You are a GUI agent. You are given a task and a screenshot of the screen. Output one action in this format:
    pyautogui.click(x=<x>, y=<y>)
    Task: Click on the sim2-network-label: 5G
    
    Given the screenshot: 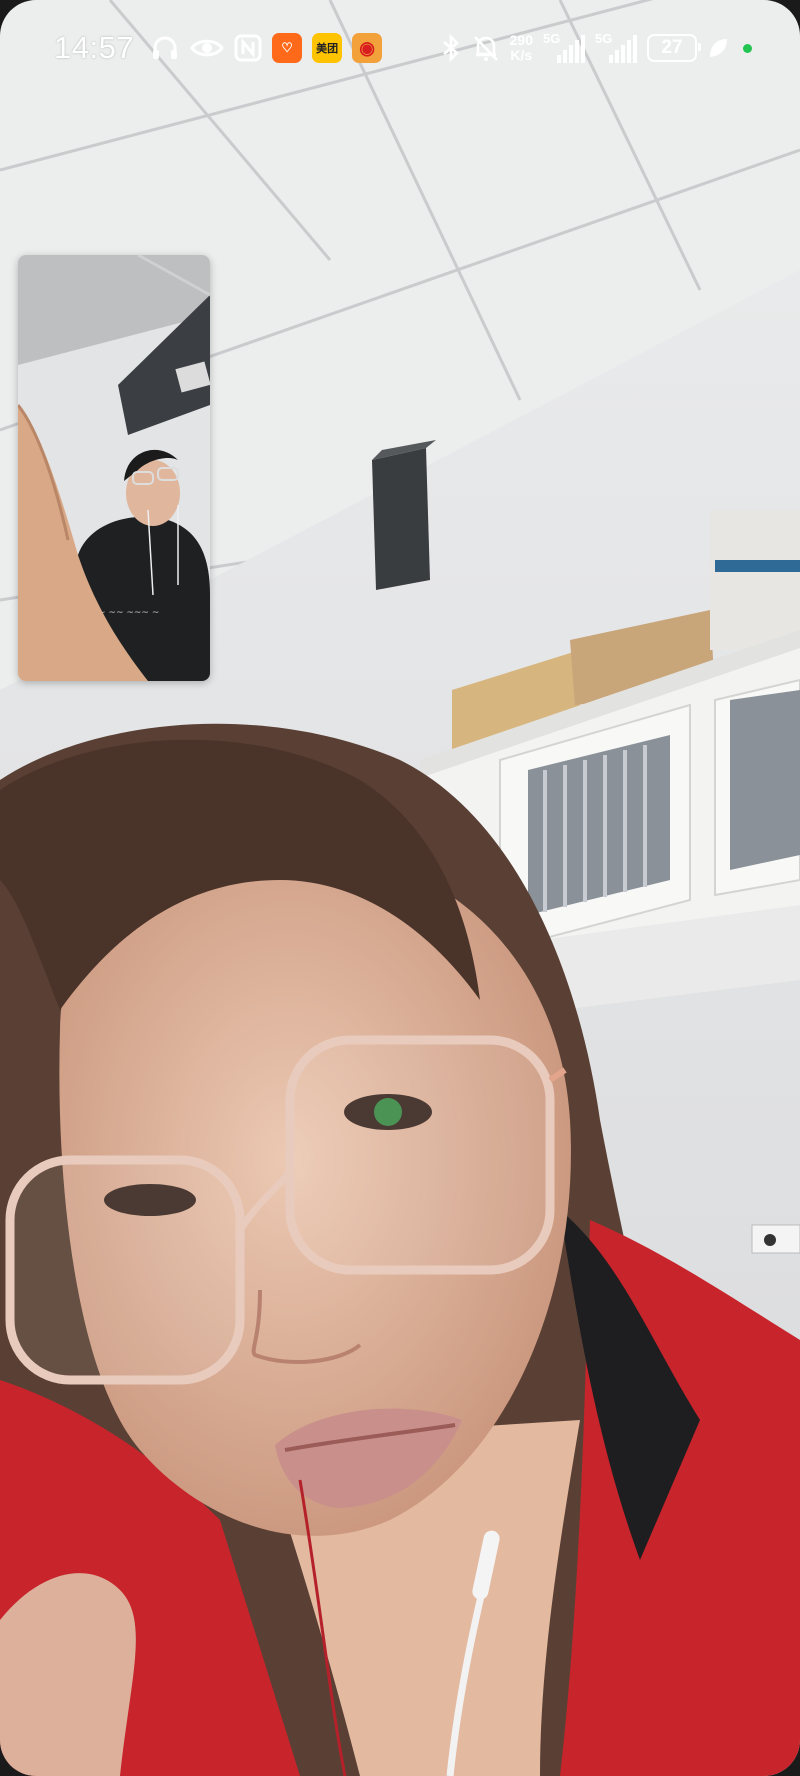 What is the action you would take?
    pyautogui.click(x=604, y=38)
    